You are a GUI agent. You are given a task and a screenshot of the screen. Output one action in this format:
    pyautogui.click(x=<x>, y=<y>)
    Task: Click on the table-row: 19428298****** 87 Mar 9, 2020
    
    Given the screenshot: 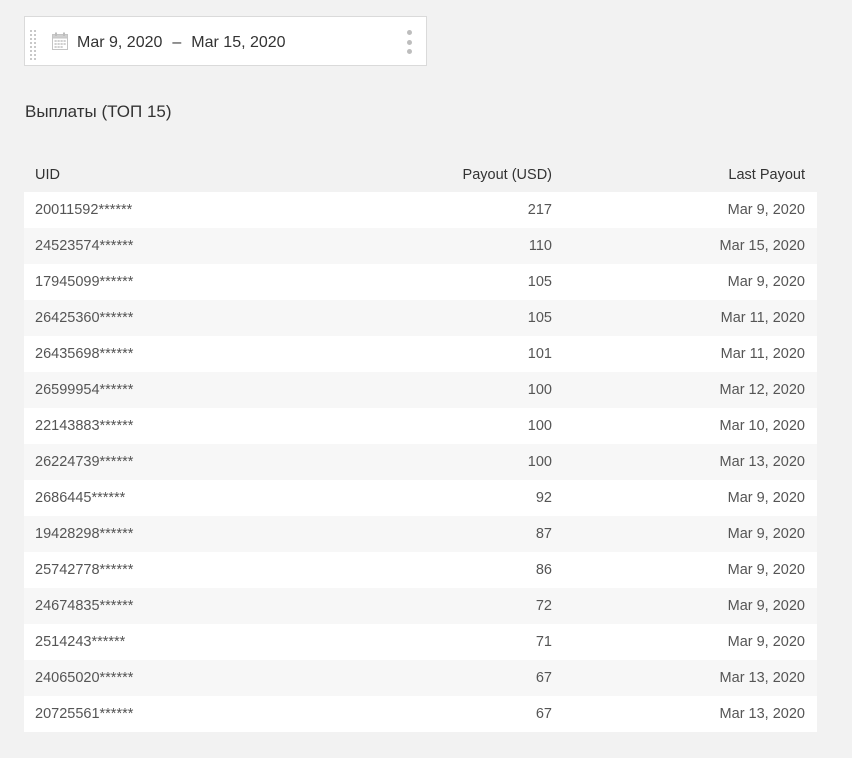 What is the action you would take?
    pyautogui.click(x=420, y=534)
    